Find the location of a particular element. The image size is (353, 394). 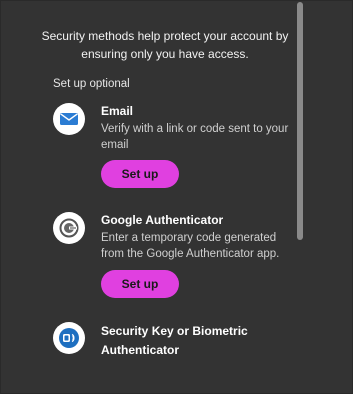

method-security-key: Security Key or Biometric Authenticator is located at coordinates (173, 342).